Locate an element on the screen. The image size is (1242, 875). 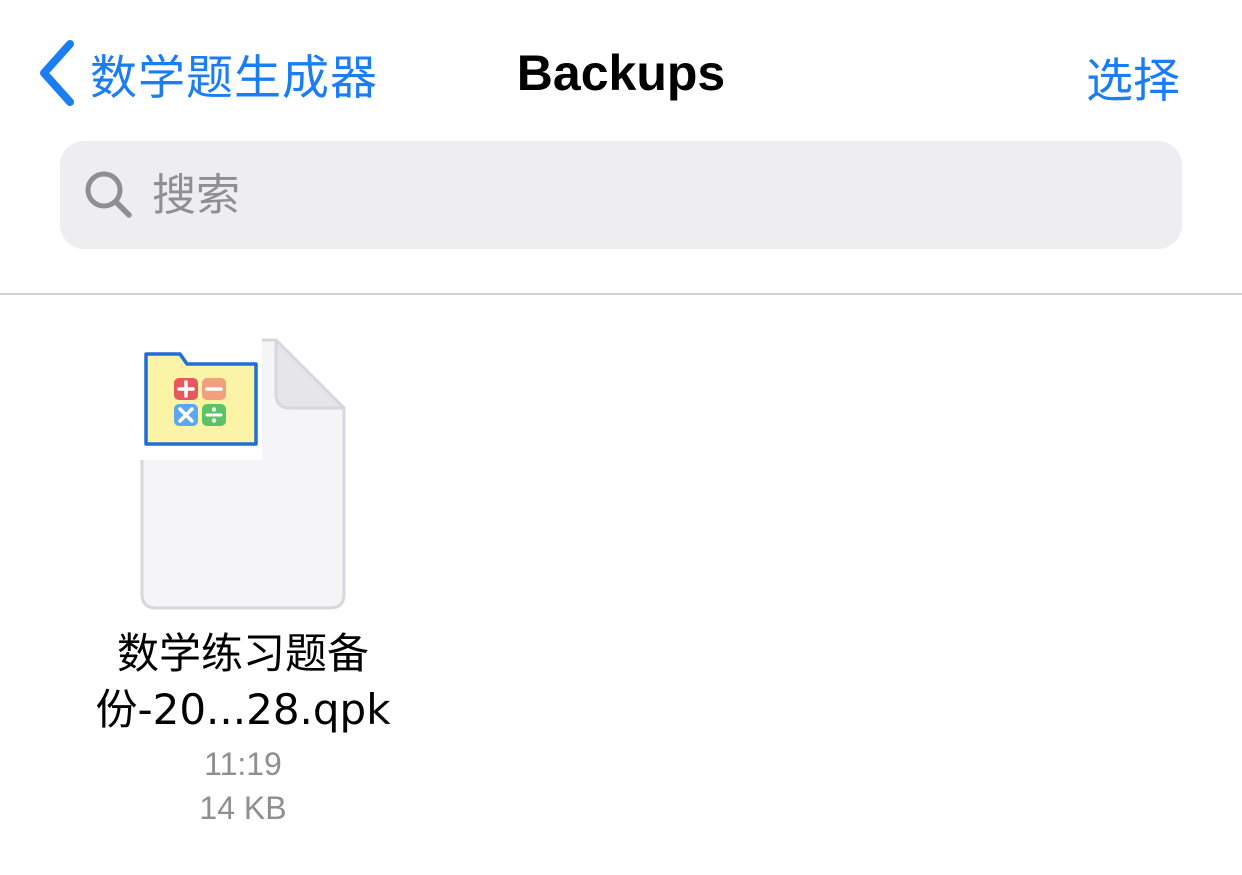
search-bar is located at coordinates (621, 195).